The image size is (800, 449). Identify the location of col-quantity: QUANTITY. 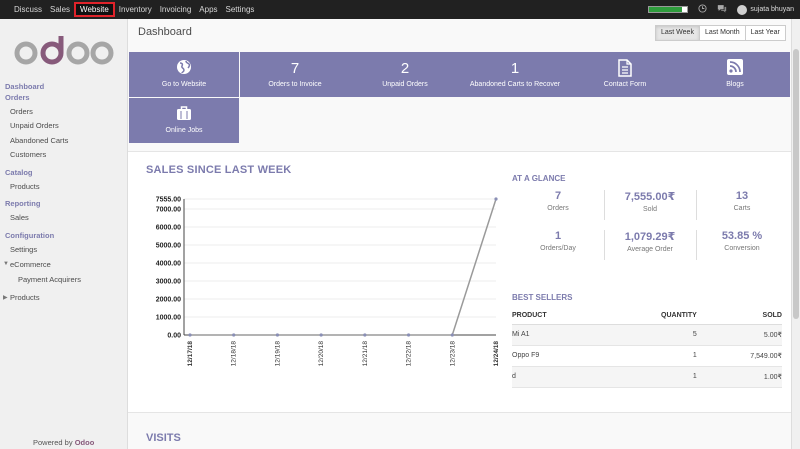
(650, 316).